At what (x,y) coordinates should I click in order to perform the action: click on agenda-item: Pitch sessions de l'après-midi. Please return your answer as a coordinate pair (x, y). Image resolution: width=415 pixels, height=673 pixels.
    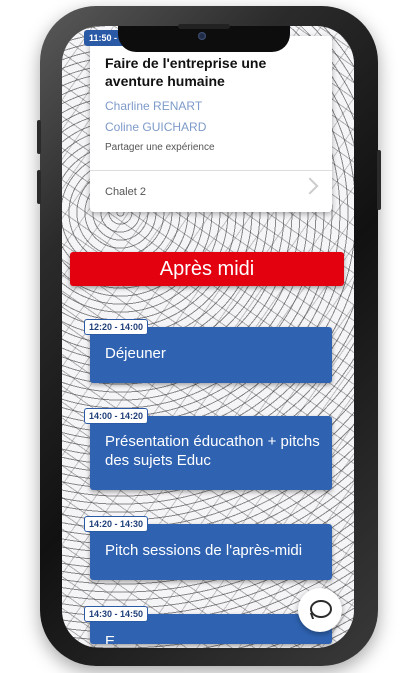
    Looking at the image, I should click on (211, 552).